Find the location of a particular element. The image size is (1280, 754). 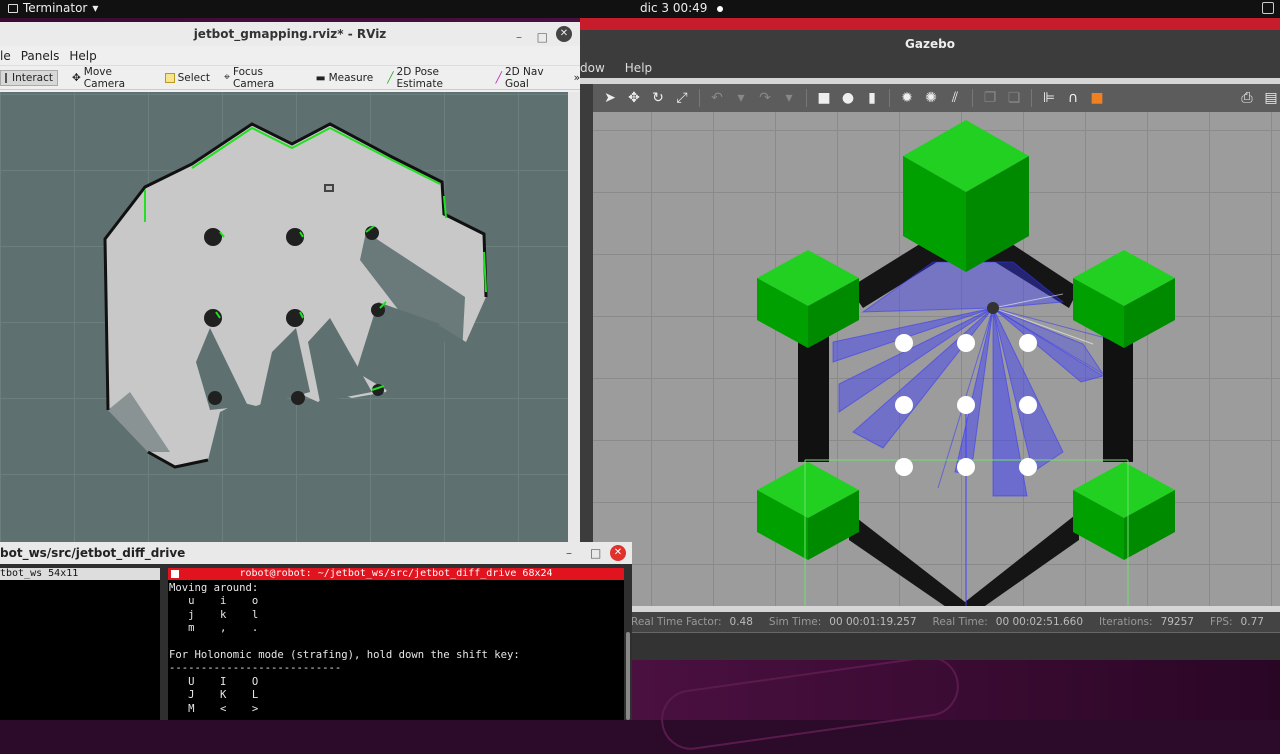

terminal-line: j k l is located at coordinates (214, 614).